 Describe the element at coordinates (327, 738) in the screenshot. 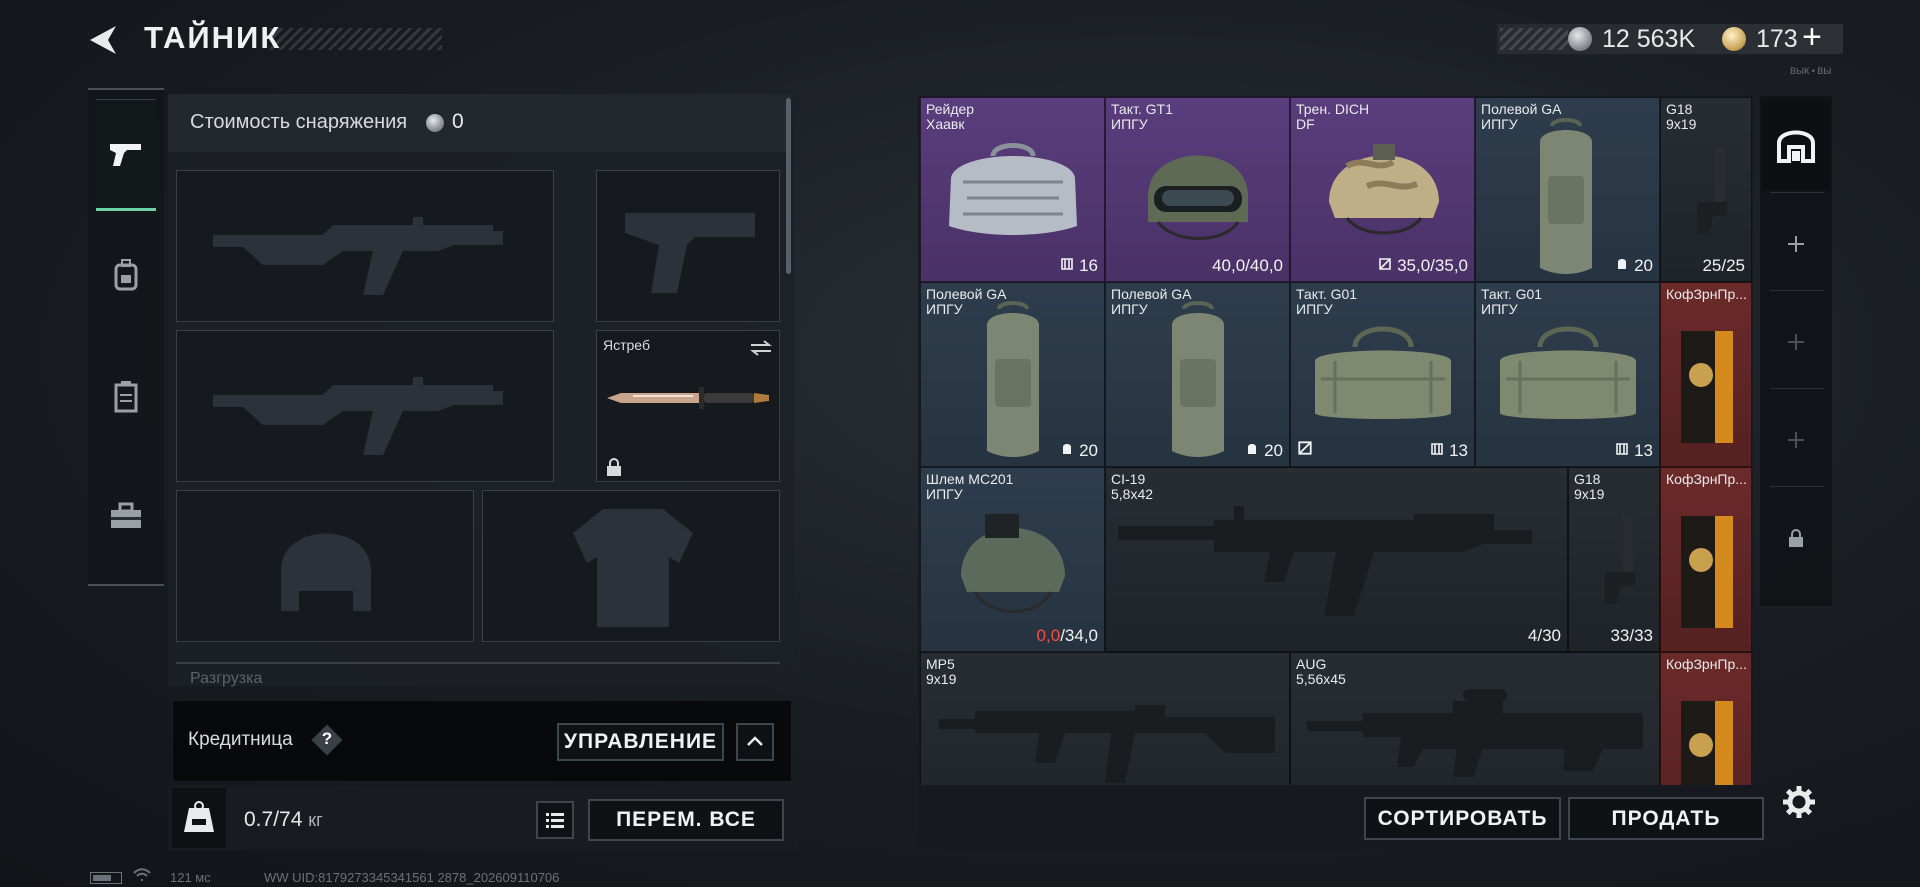

I see `help-mark: ?` at that location.